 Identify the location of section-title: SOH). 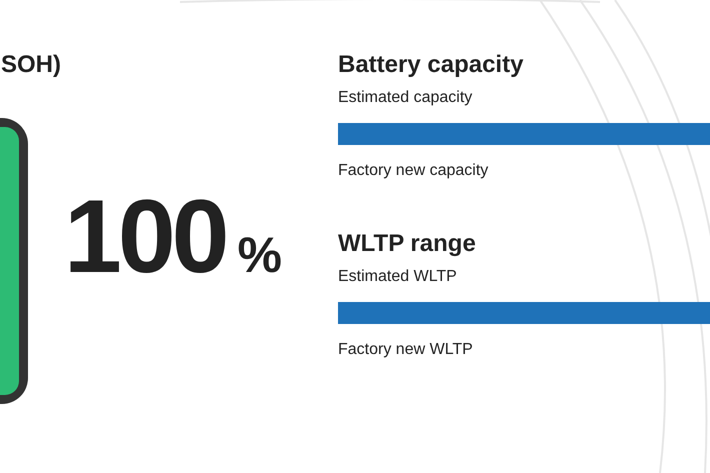
(31, 65).